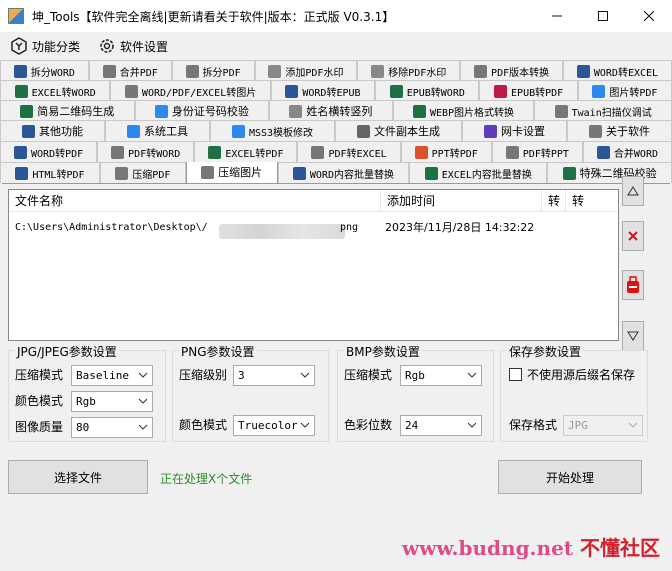 The height and width of the screenshot is (571, 672). I want to click on jpg-compress-mode-label: 压缩模式, so click(39, 375).